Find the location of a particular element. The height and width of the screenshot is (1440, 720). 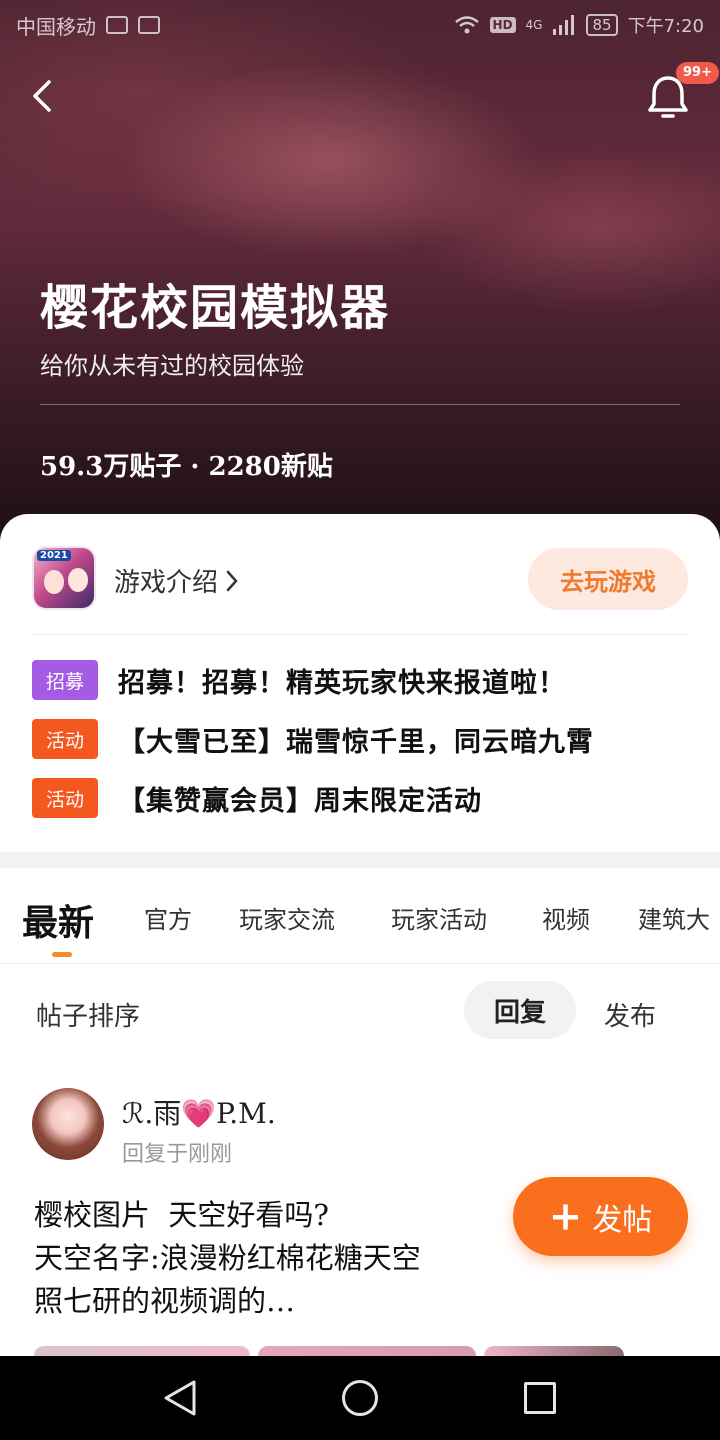

notice-item: 活动 【集赞赢会员】周末限定活动 is located at coordinates (257, 798).